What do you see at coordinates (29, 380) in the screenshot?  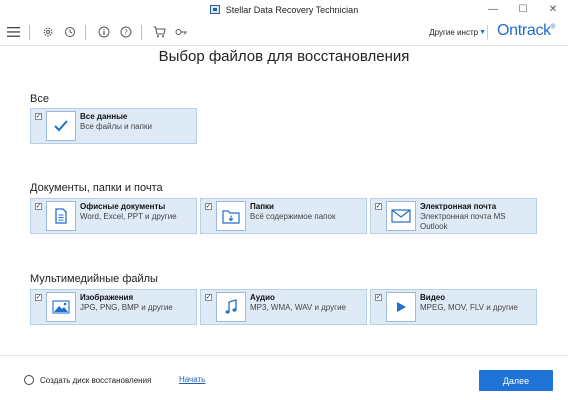 I see `recovery-disk-icon` at bounding box center [29, 380].